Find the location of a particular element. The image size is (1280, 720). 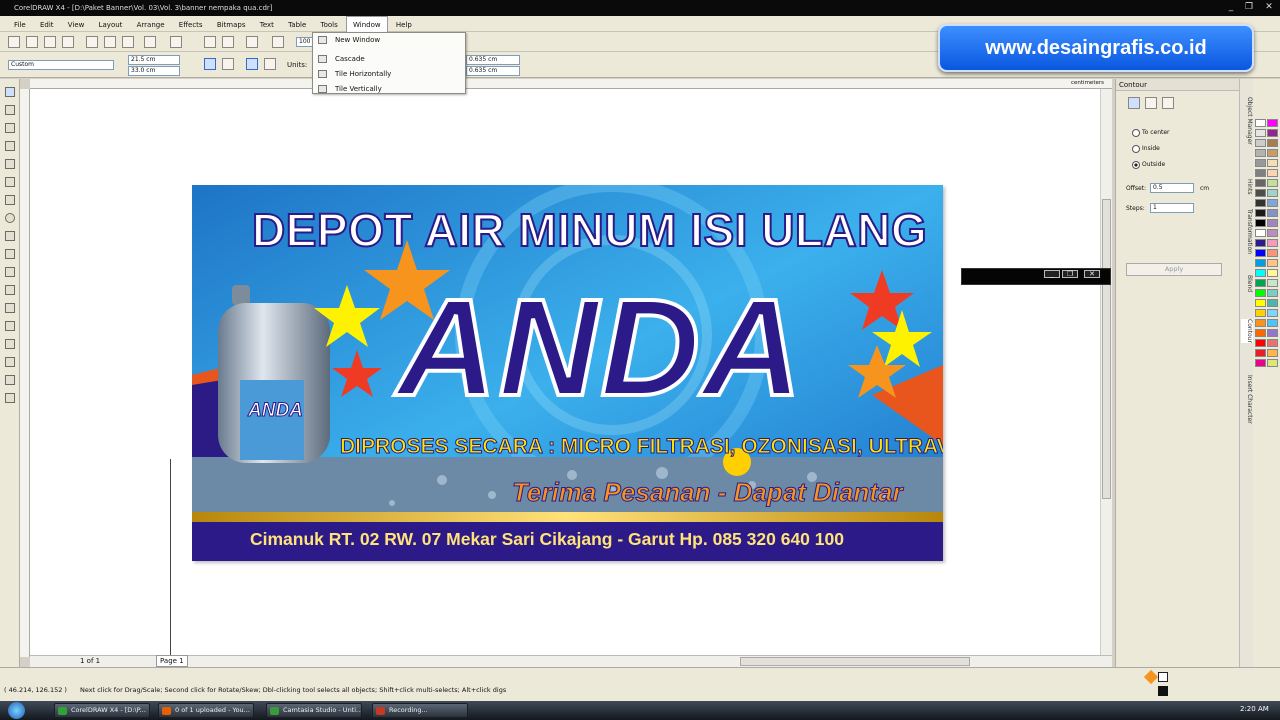

pick-tool-icon is located at coordinates (10, 92).